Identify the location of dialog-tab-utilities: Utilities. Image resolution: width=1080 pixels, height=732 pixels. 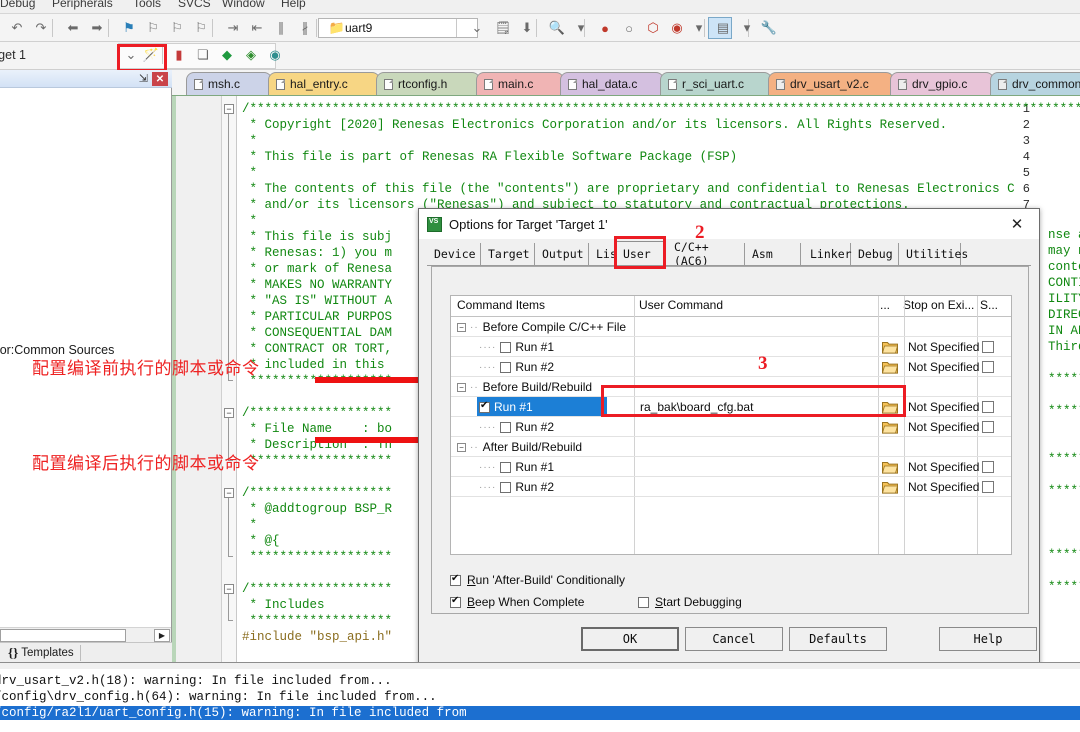
(933, 254).